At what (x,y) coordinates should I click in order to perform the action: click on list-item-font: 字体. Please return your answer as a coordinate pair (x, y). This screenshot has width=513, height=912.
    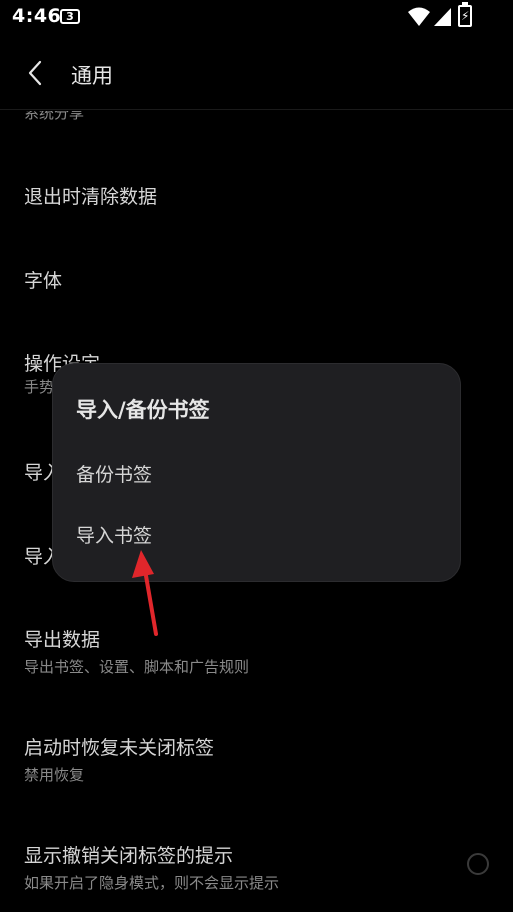
    Looking at the image, I should click on (43, 279).